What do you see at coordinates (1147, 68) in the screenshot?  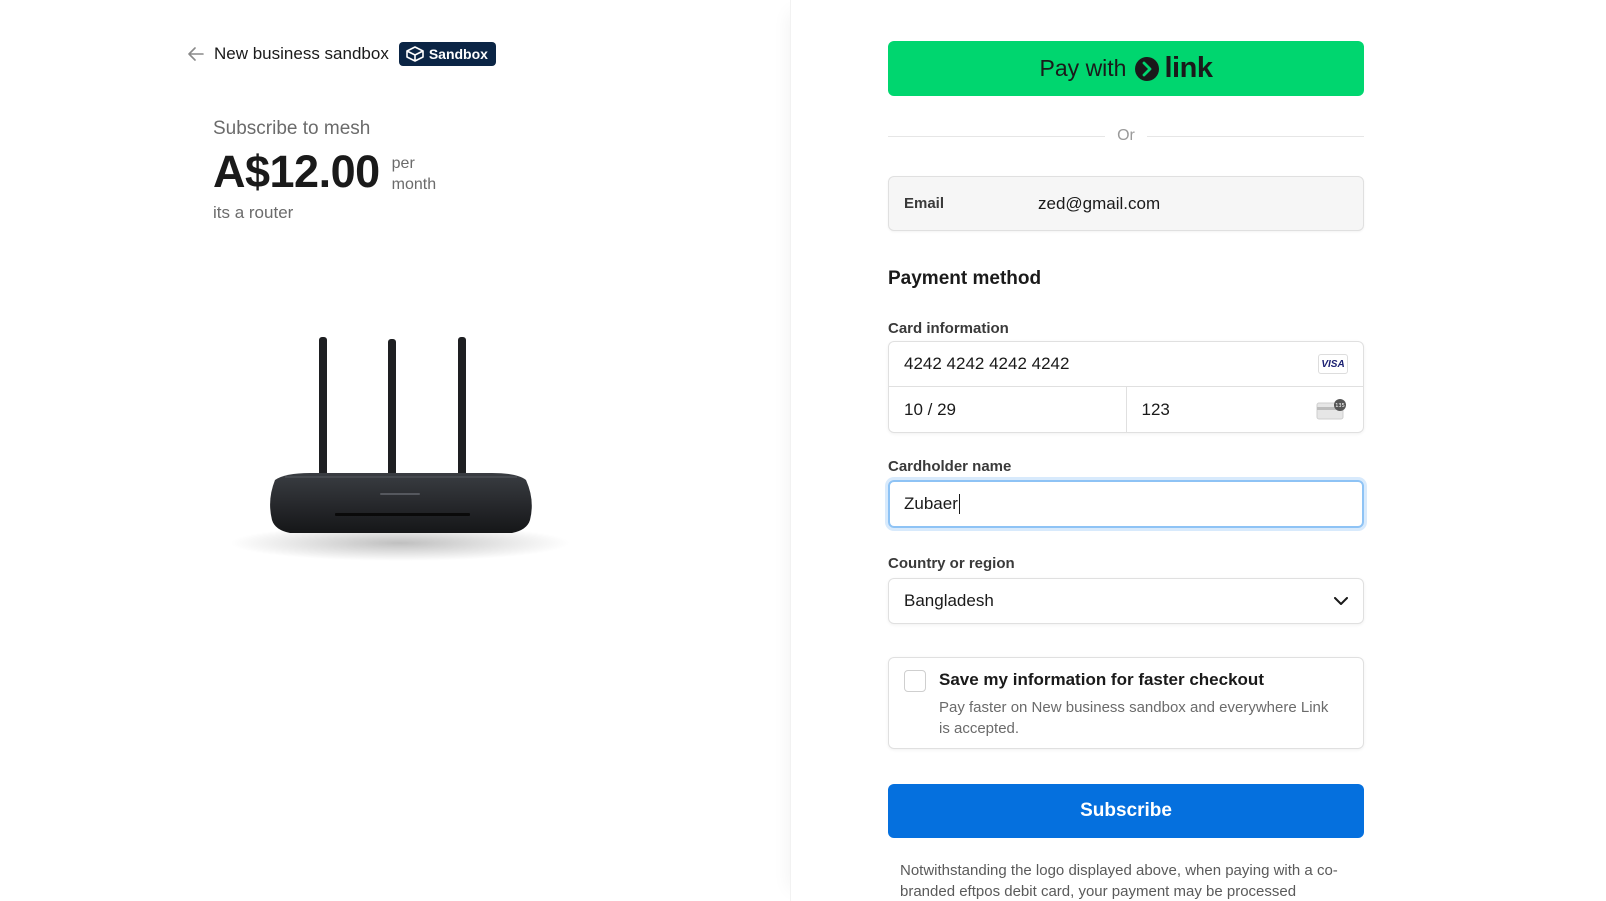 I see `link-chevron-icon` at bounding box center [1147, 68].